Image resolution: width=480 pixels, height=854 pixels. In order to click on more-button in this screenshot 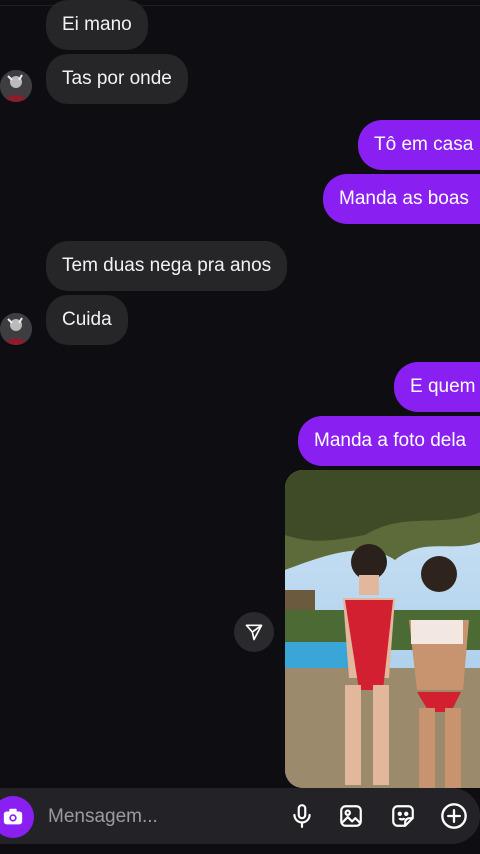, I will do `click(454, 816)`.